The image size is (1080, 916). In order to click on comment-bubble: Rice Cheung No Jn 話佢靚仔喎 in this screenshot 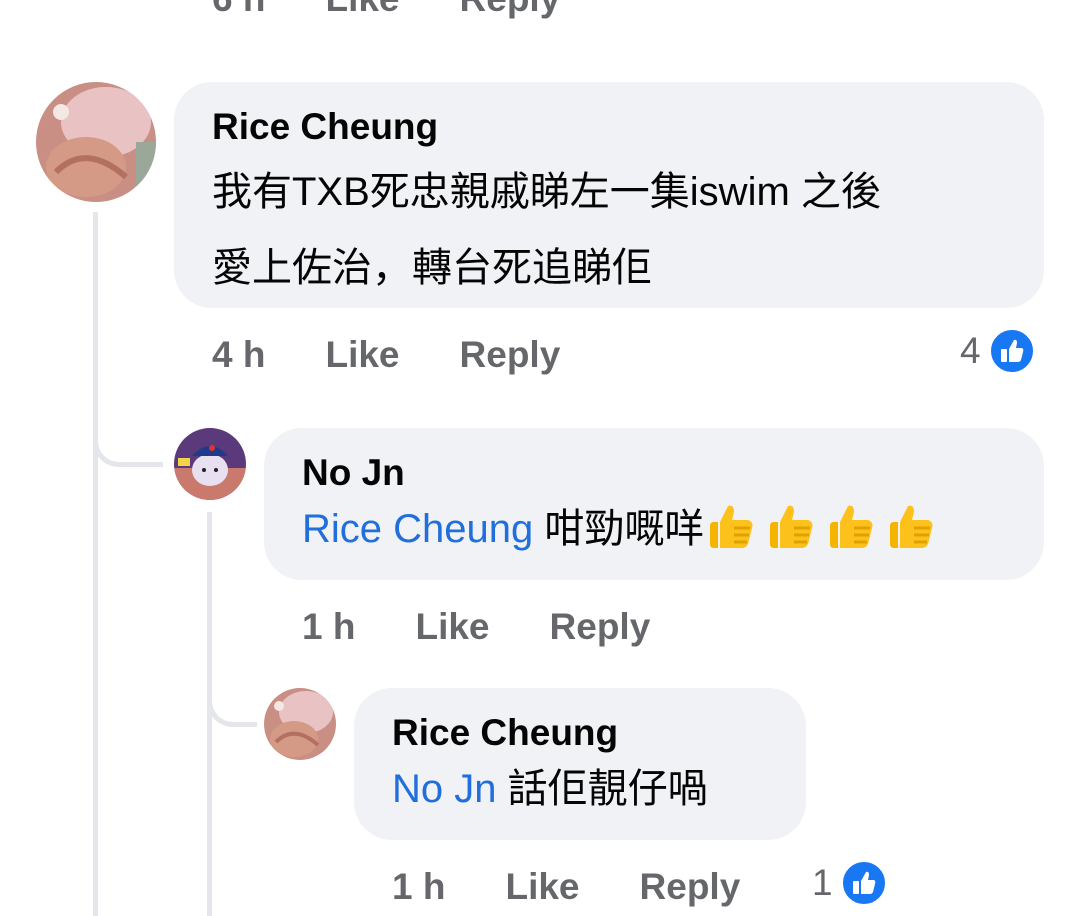, I will do `click(580, 764)`.